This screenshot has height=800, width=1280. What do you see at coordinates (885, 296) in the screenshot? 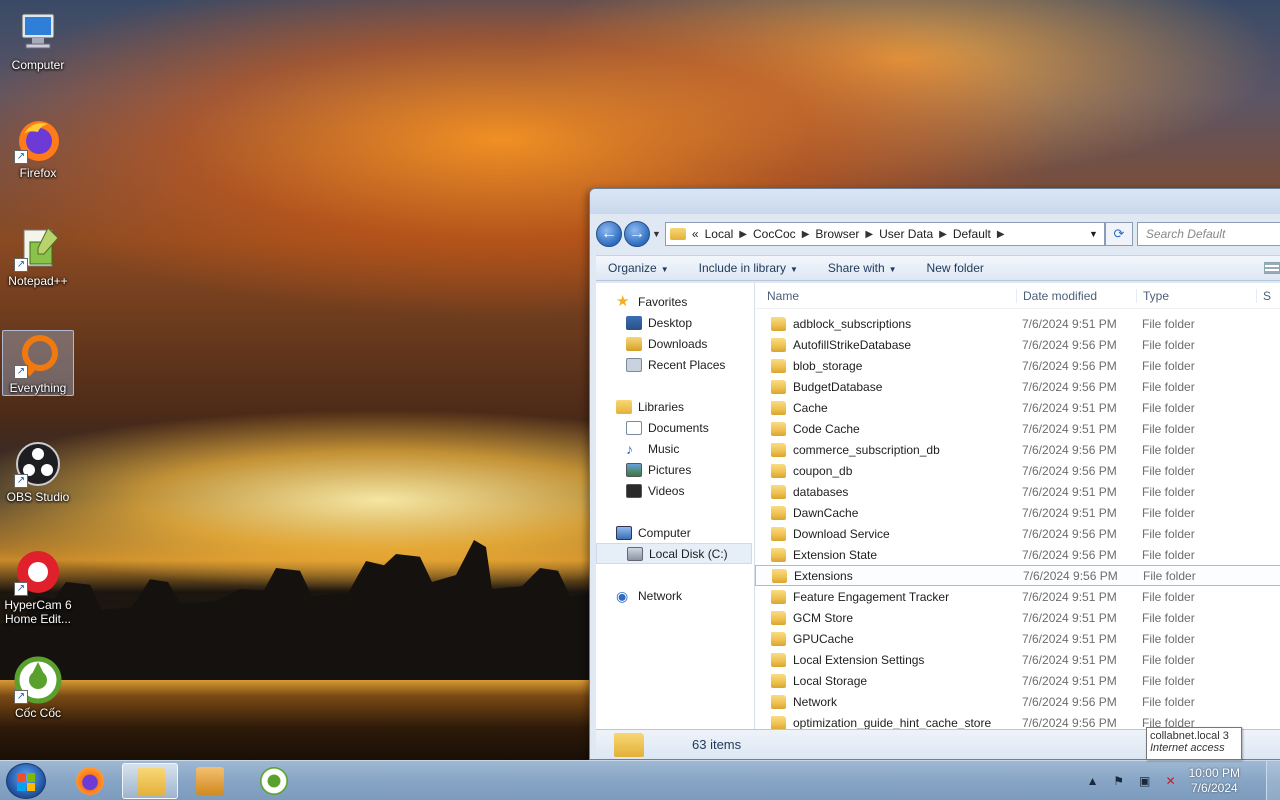
I see `column-header-name: Name` at bounding box center [885, 296].